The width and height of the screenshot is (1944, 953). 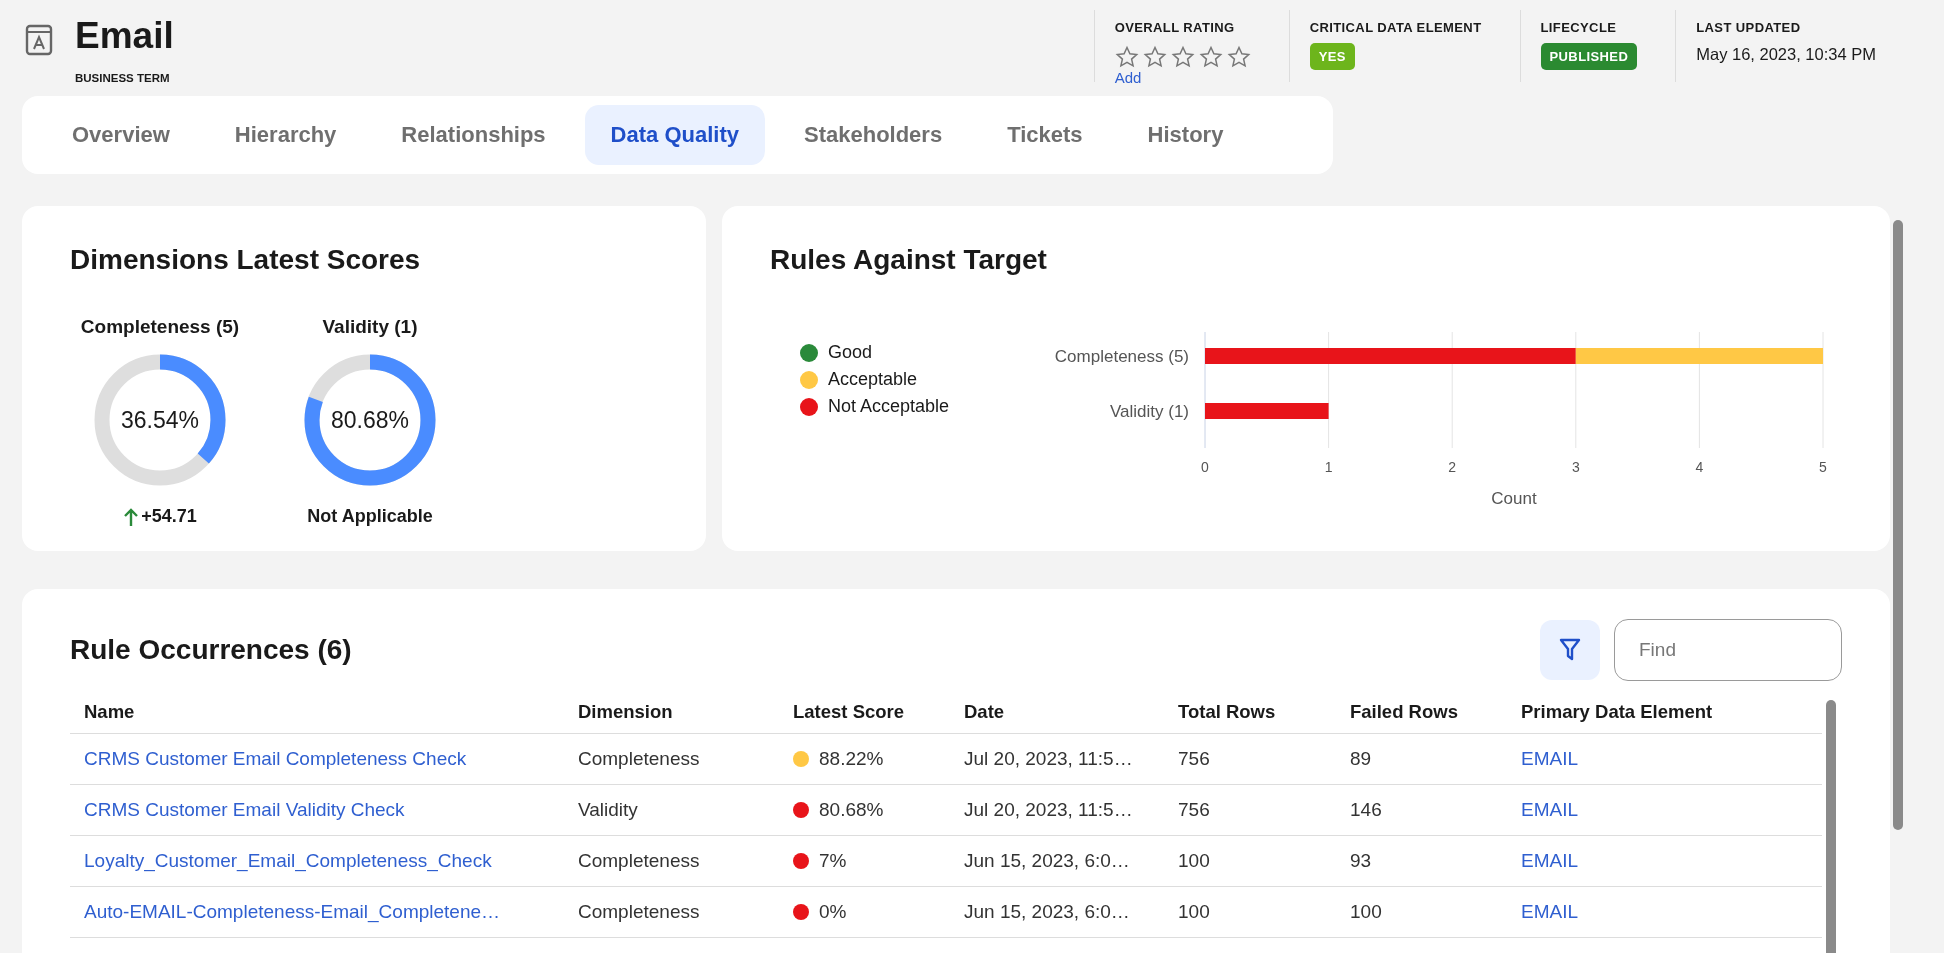 I want to click on category-label: Validity (1), so click(x=1149, y=411).